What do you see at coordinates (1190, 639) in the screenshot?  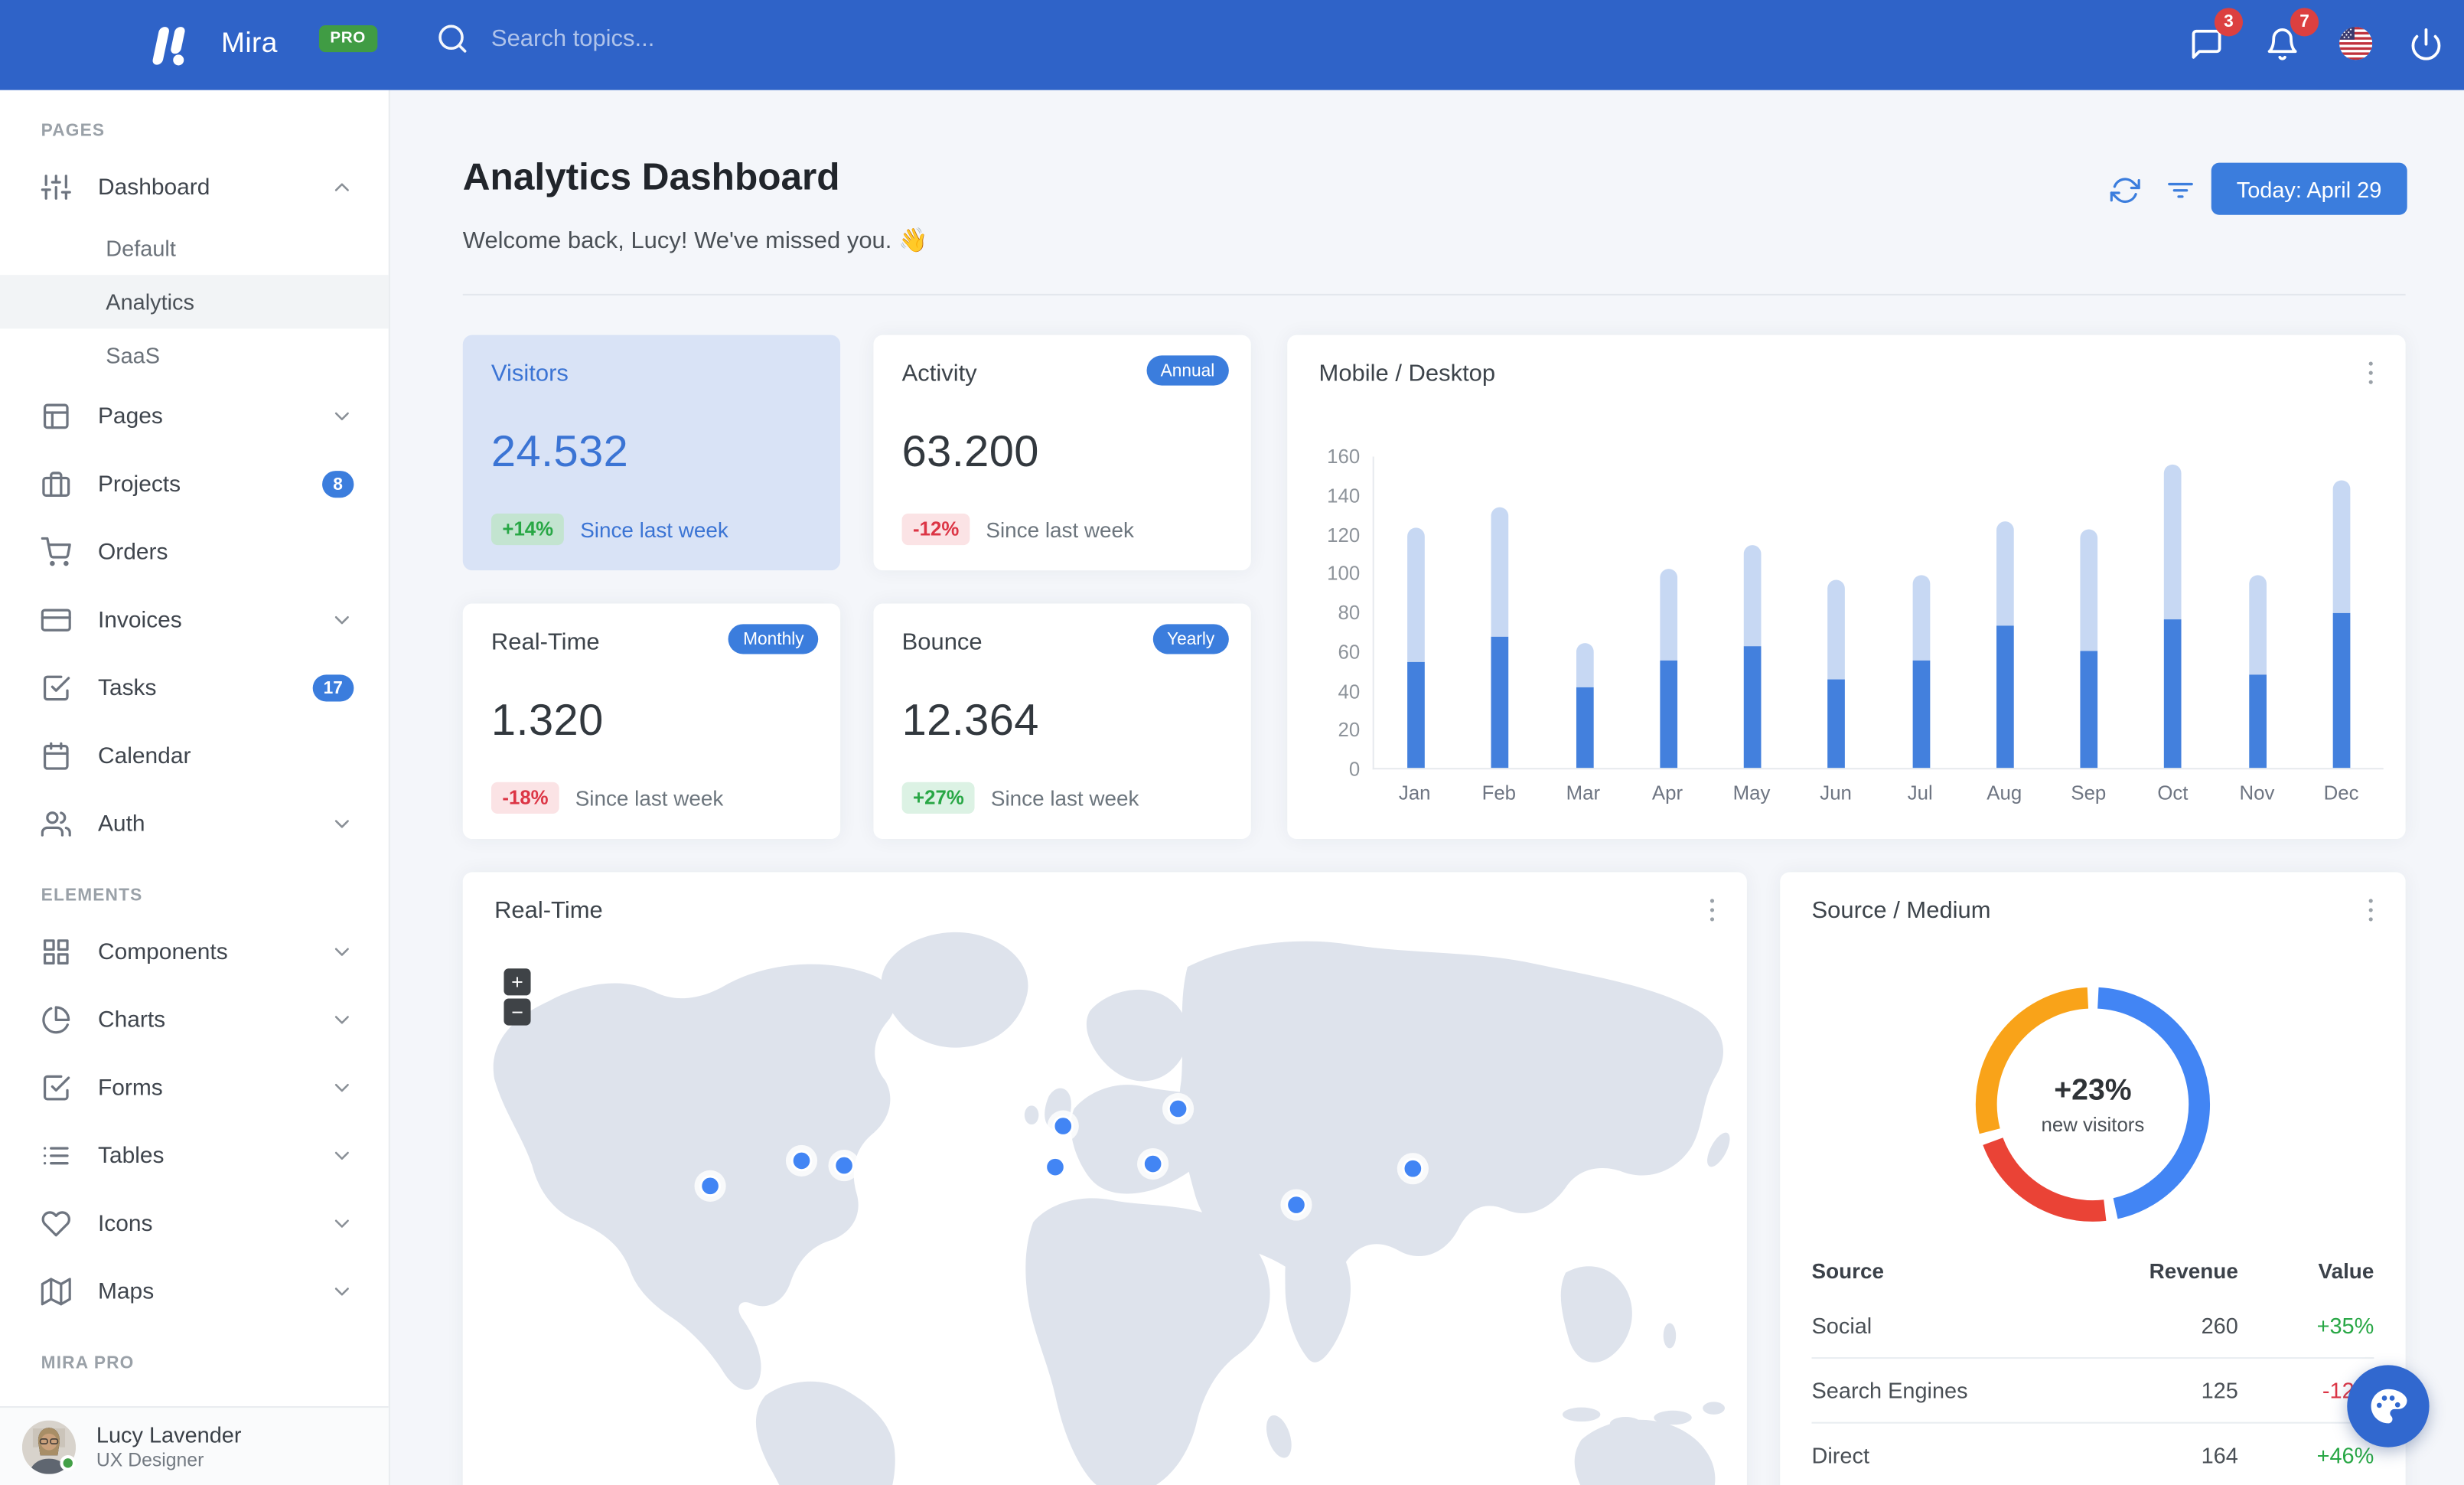 I see `stat-period-badge: Yearly` at bounding box center [1190, 639].